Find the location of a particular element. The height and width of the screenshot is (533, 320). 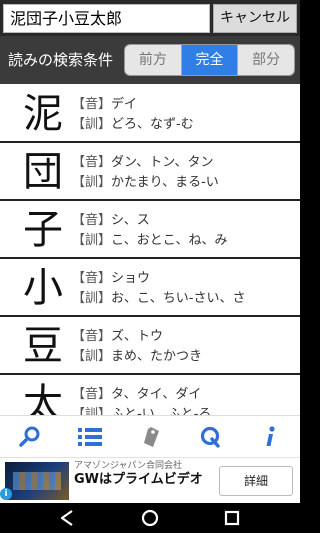

list-icon is located at coordinates (90, 436).